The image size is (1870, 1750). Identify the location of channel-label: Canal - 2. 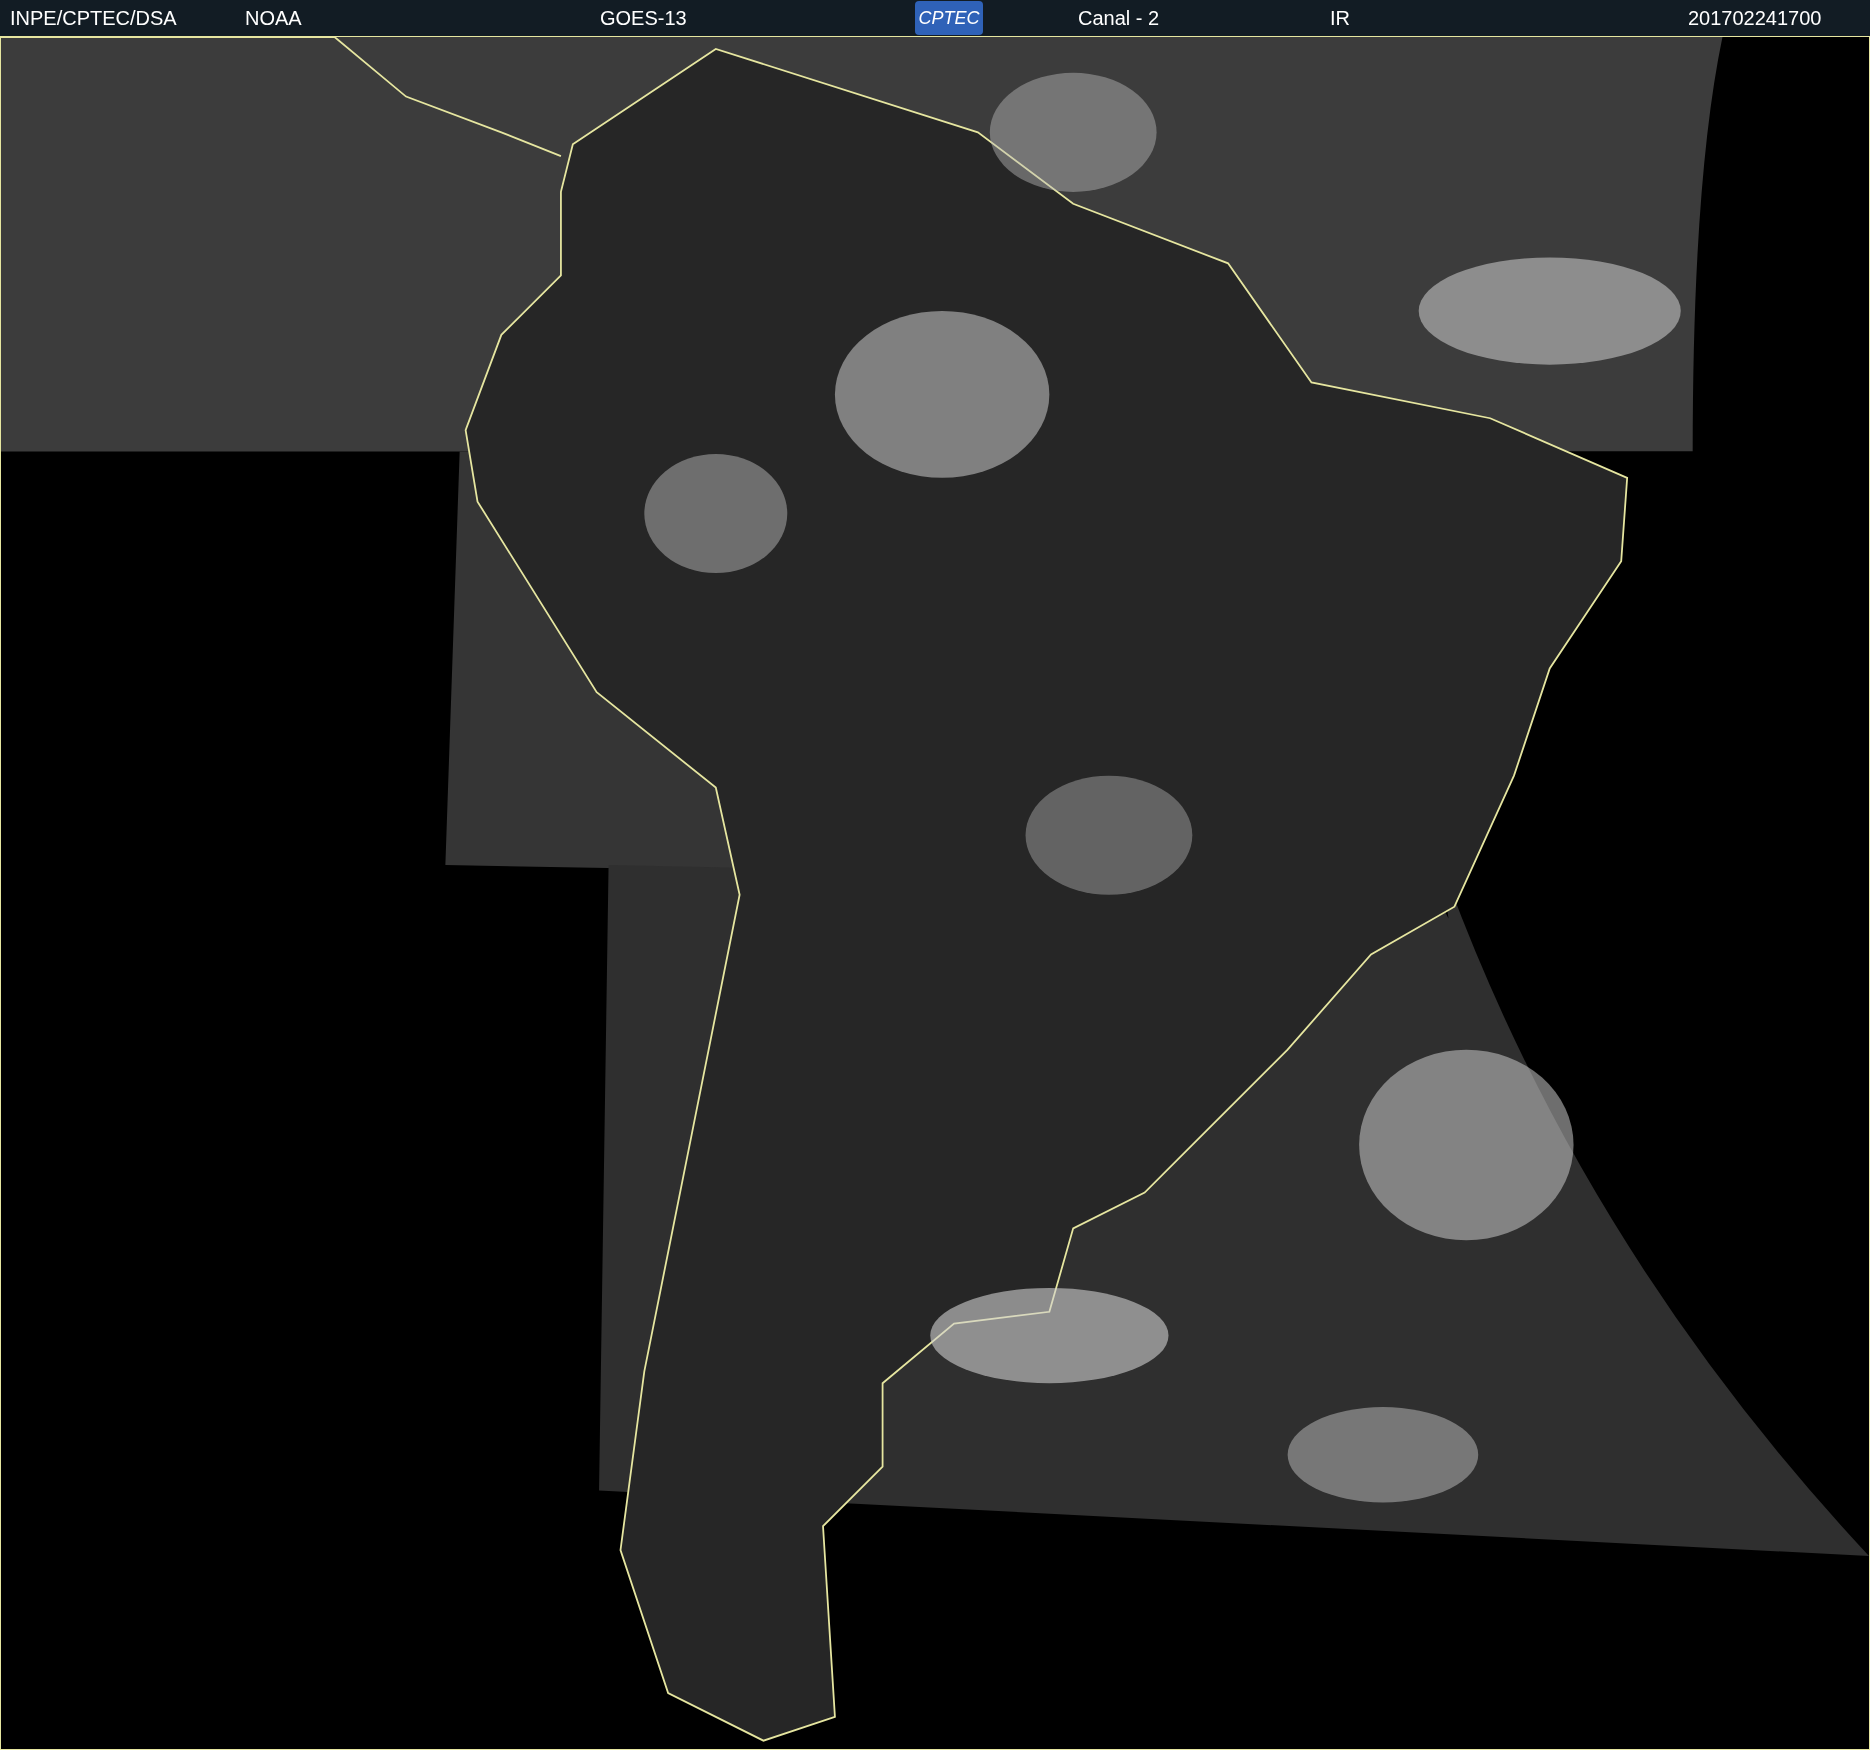
(1119, 18).